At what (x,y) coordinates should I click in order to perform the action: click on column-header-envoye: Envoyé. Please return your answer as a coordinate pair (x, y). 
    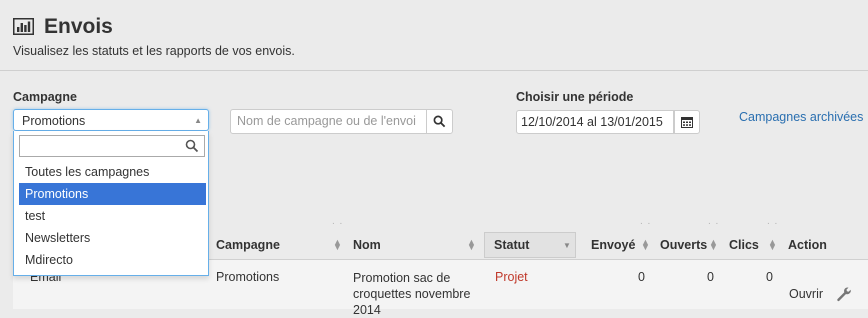
    Looking at the image, I should click on (613, 245).